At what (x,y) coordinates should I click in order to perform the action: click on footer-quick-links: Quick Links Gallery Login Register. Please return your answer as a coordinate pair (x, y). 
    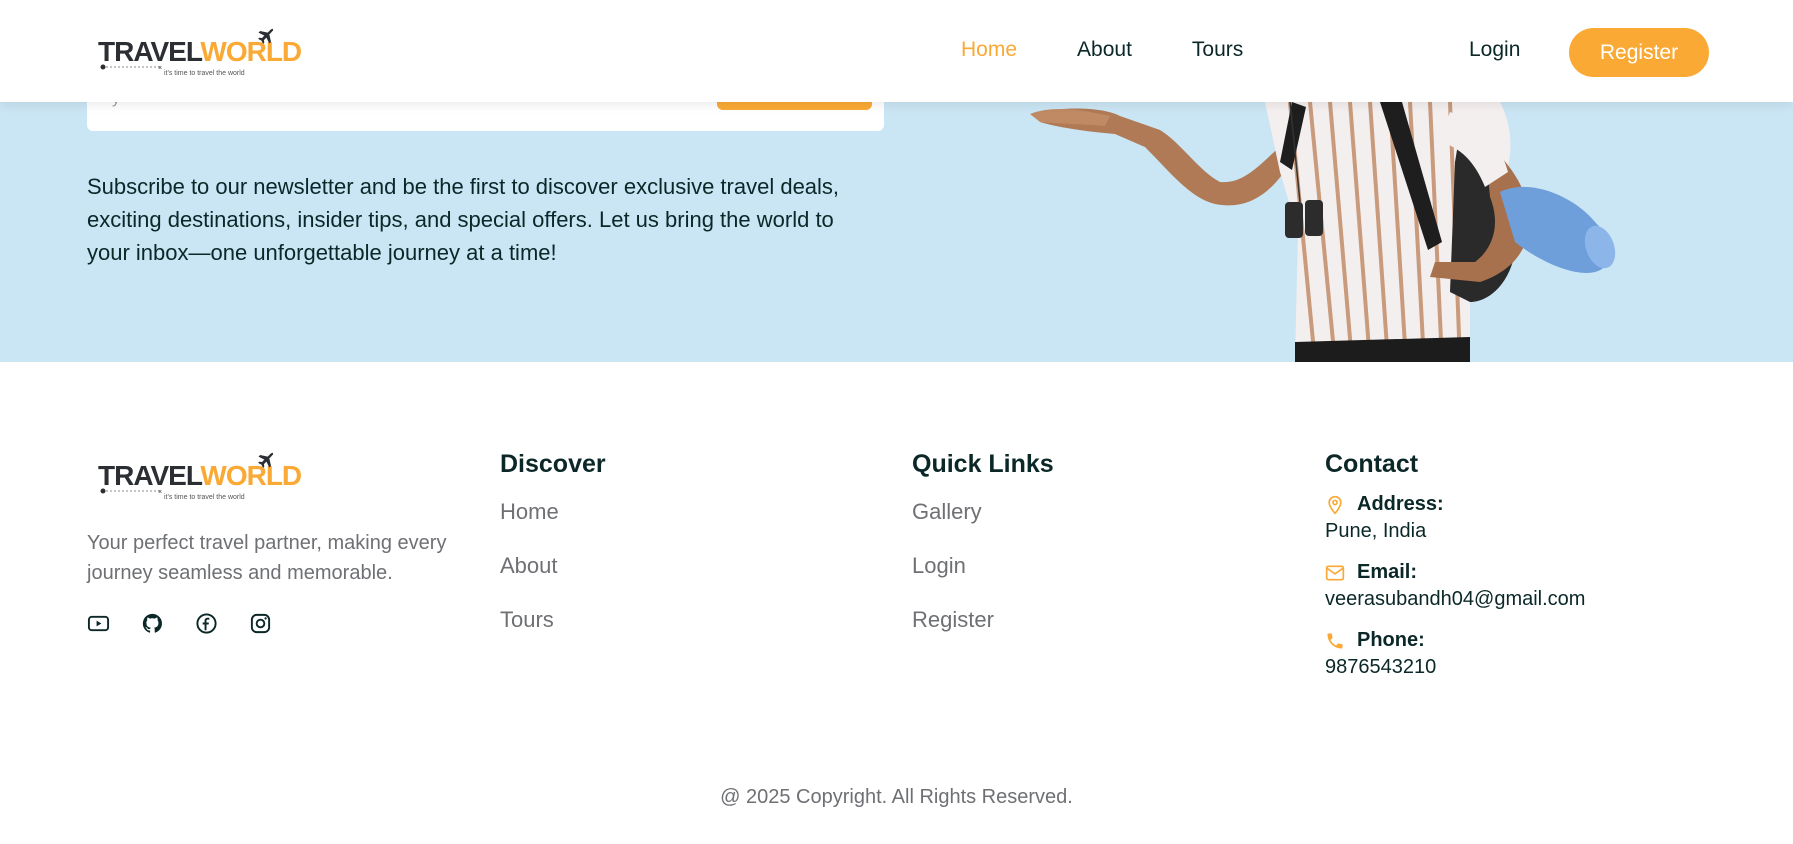
    Looking at the image, I should click on (983, 555).